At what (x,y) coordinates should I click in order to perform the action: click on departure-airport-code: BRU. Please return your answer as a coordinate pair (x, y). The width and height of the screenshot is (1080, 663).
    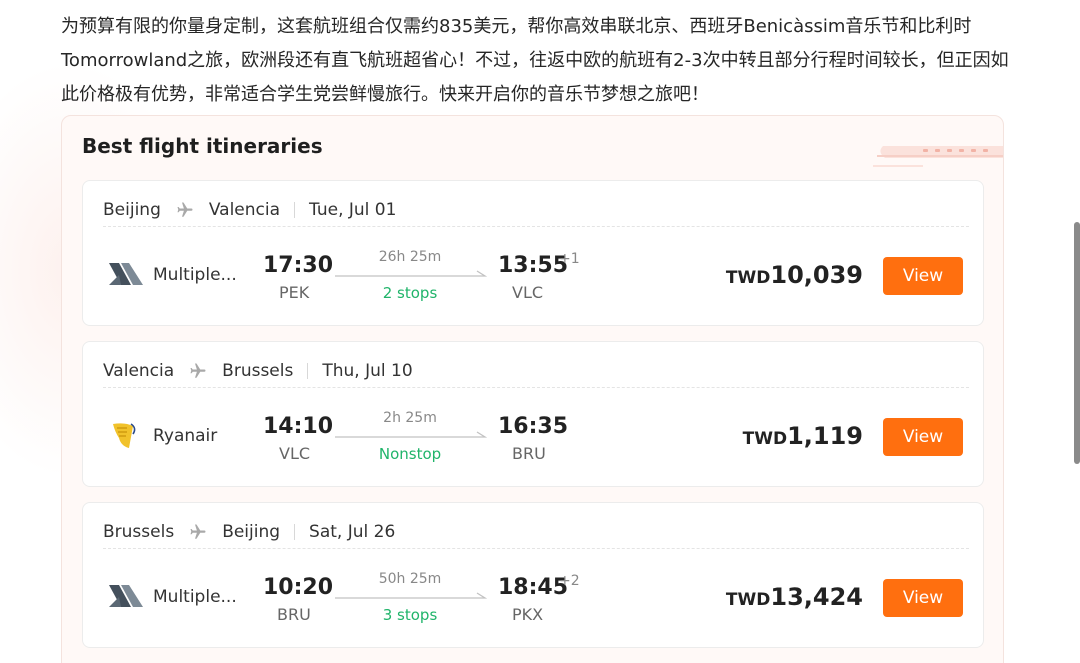
    Looking at the image, I should click on (294, 614).